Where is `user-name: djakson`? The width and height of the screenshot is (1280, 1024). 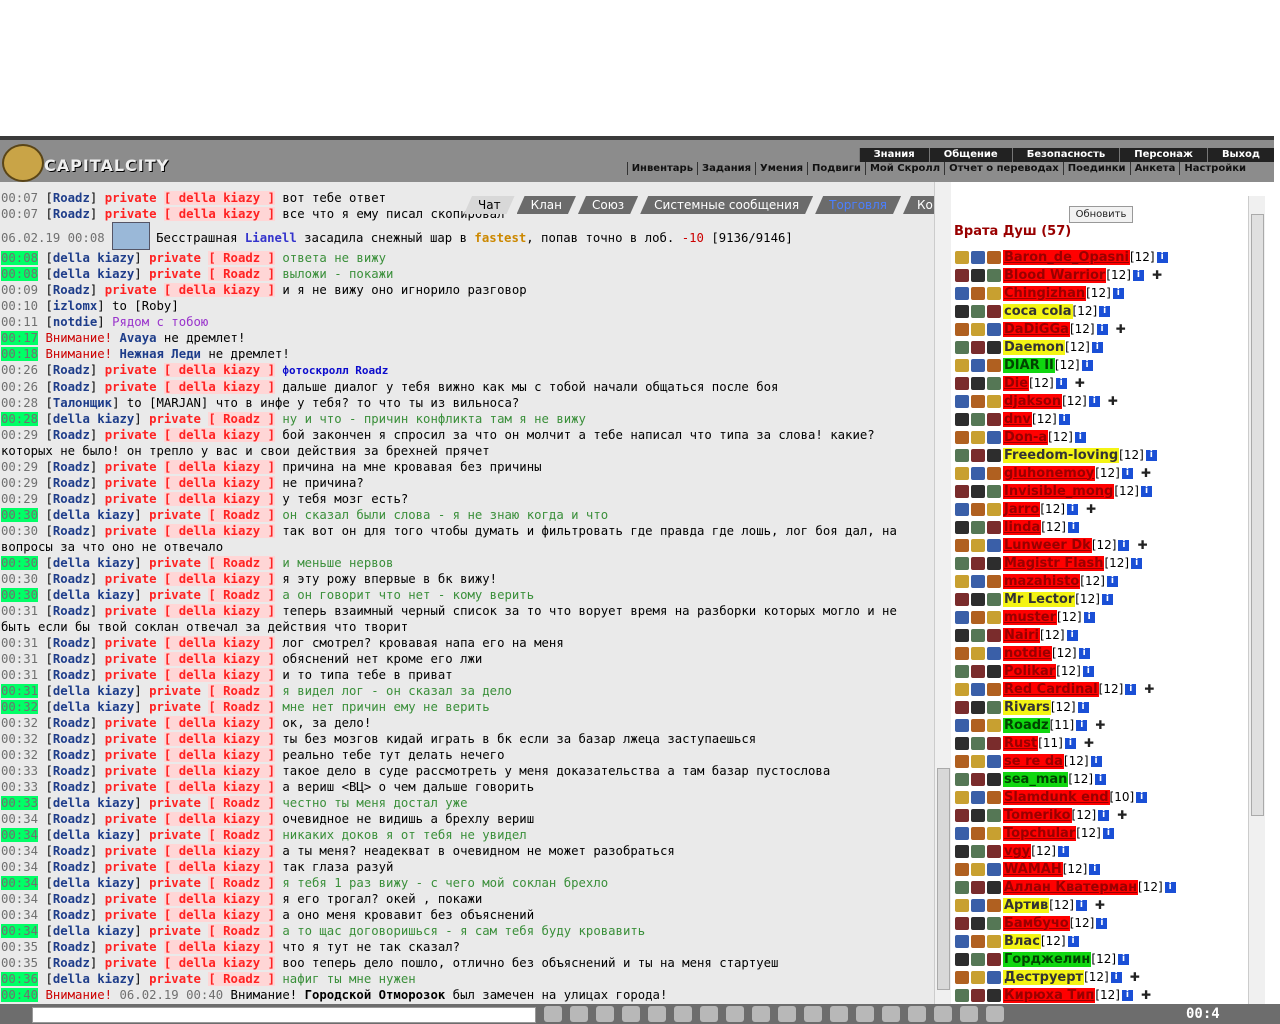
user-name: djakson is located at coordinates (1033, 401).